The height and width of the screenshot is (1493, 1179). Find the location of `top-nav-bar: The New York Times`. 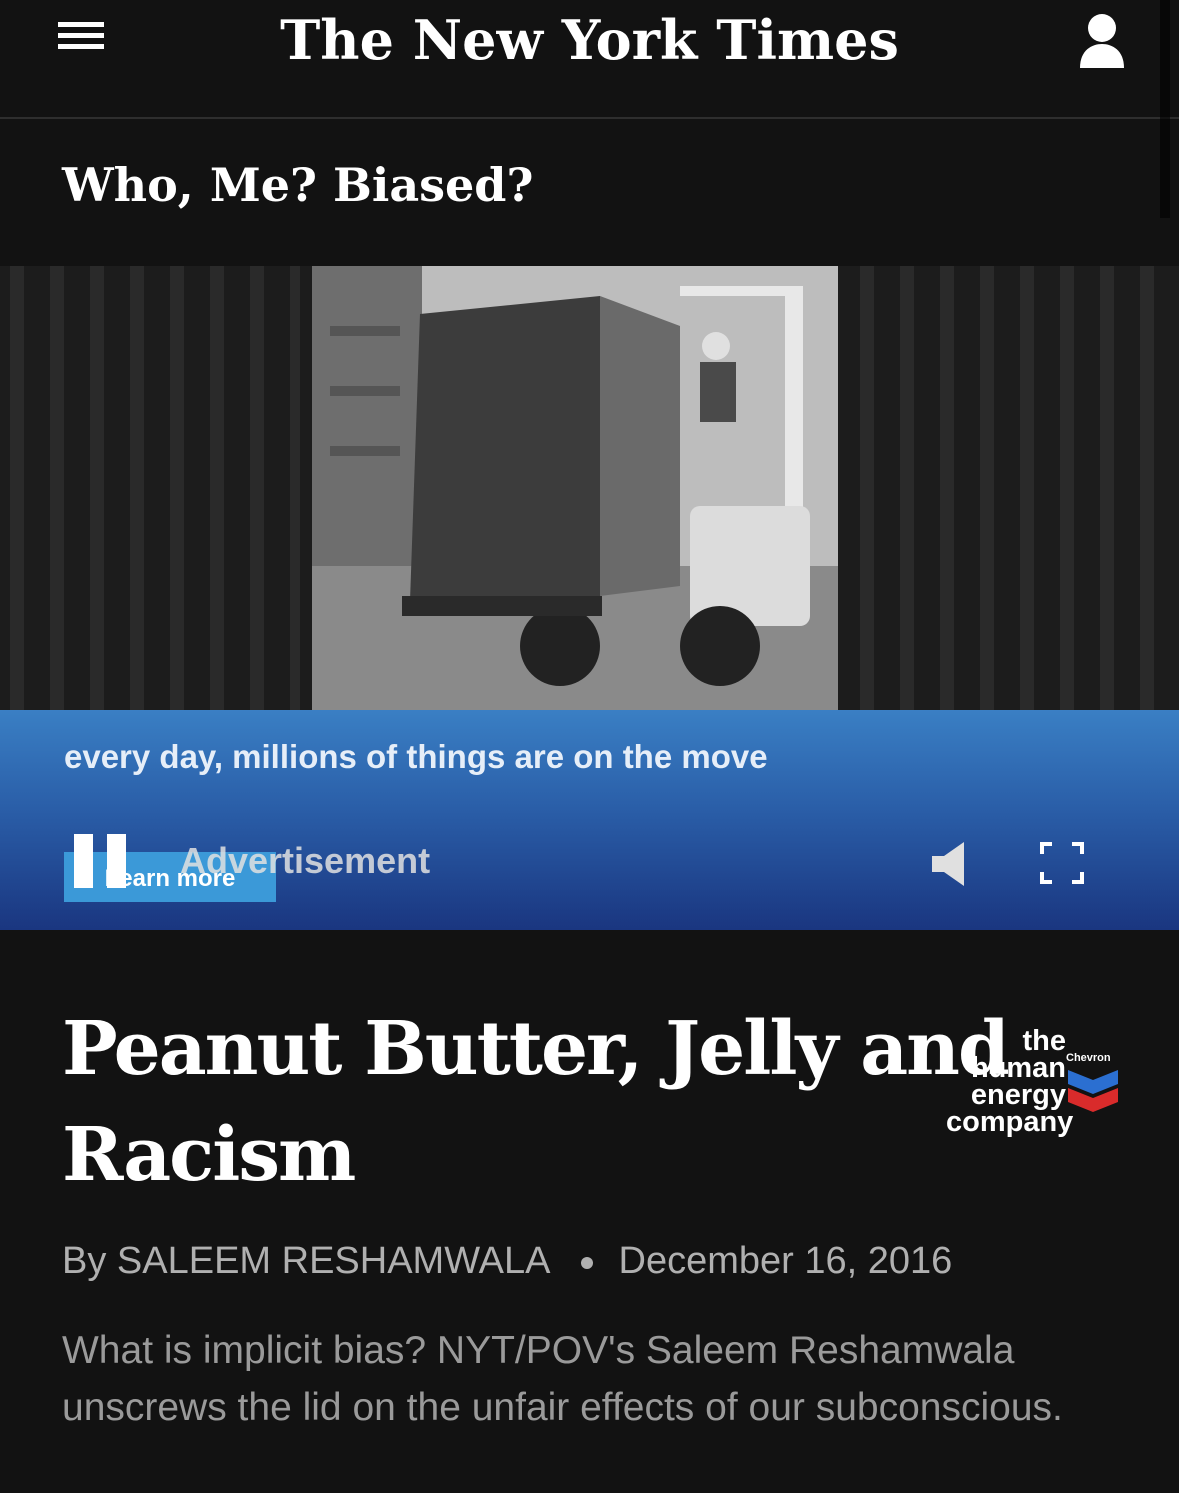

top-nav-bar: The New York Times is located at coordinates (589, 59).